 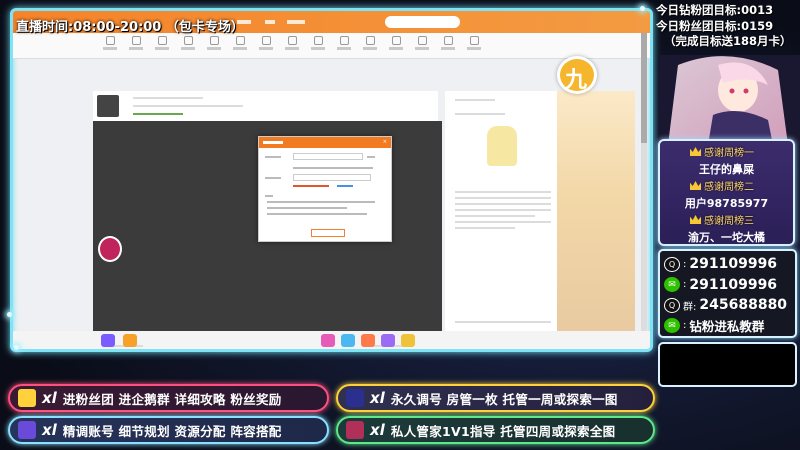 I want to click on qq-row: Q : 291109996, so click(x=727, y=264).